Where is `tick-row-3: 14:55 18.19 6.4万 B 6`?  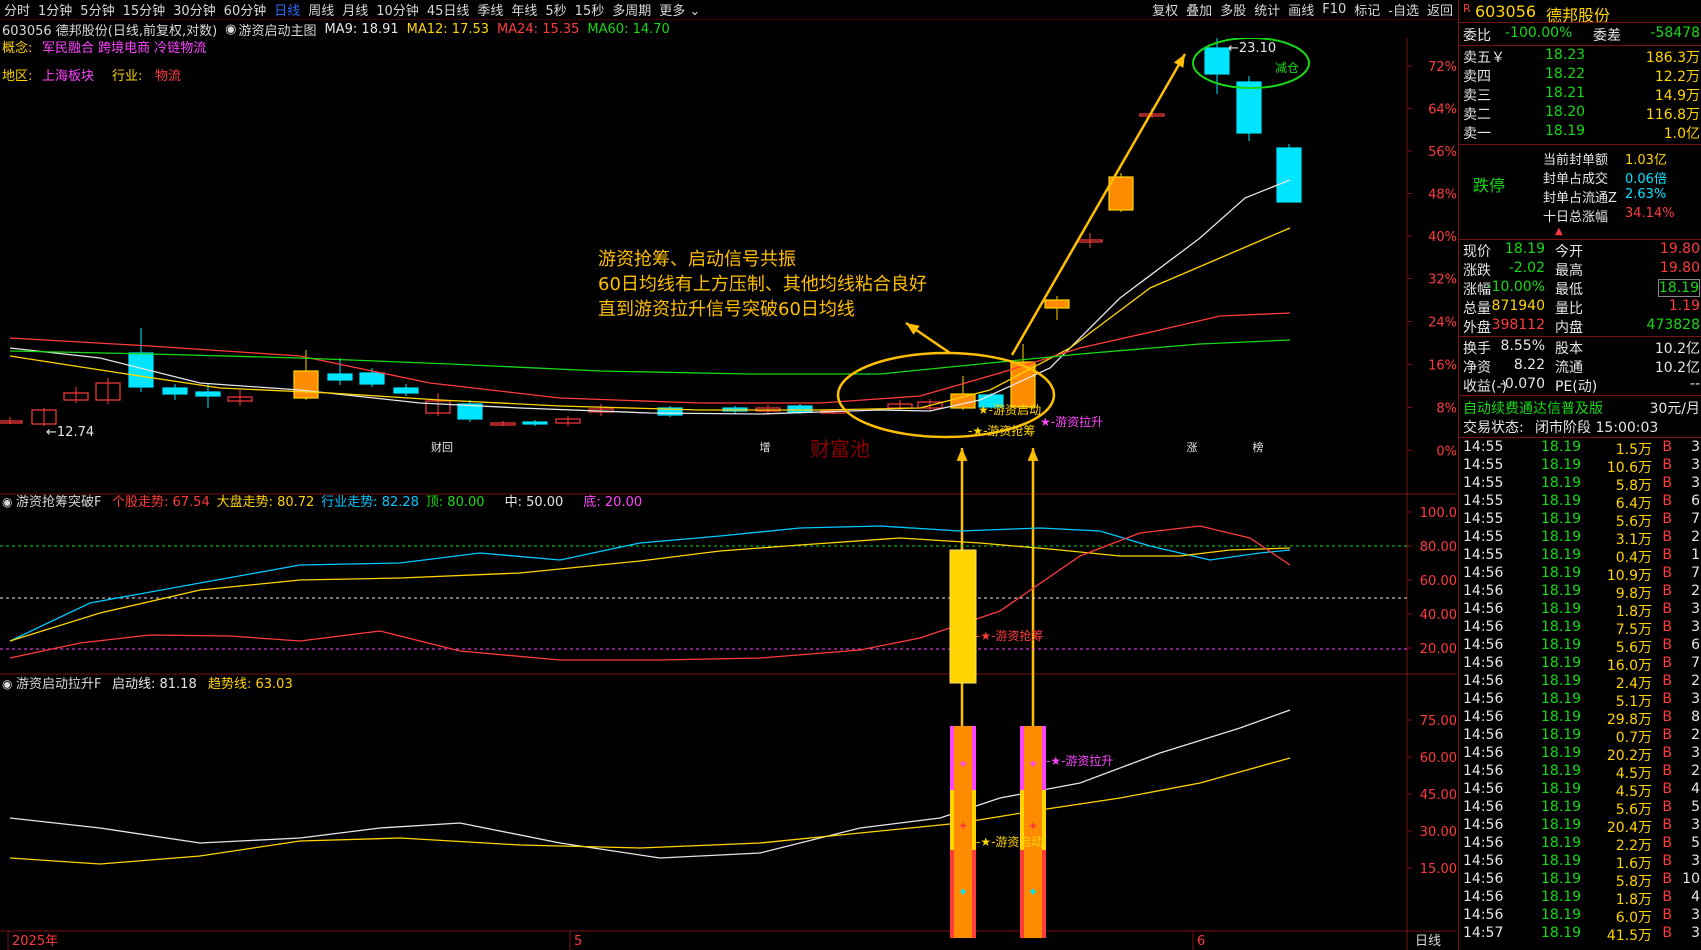
tick-row-3: 14:55 18.19 6.4万 B 6 is located at coordinates (1581, 502).